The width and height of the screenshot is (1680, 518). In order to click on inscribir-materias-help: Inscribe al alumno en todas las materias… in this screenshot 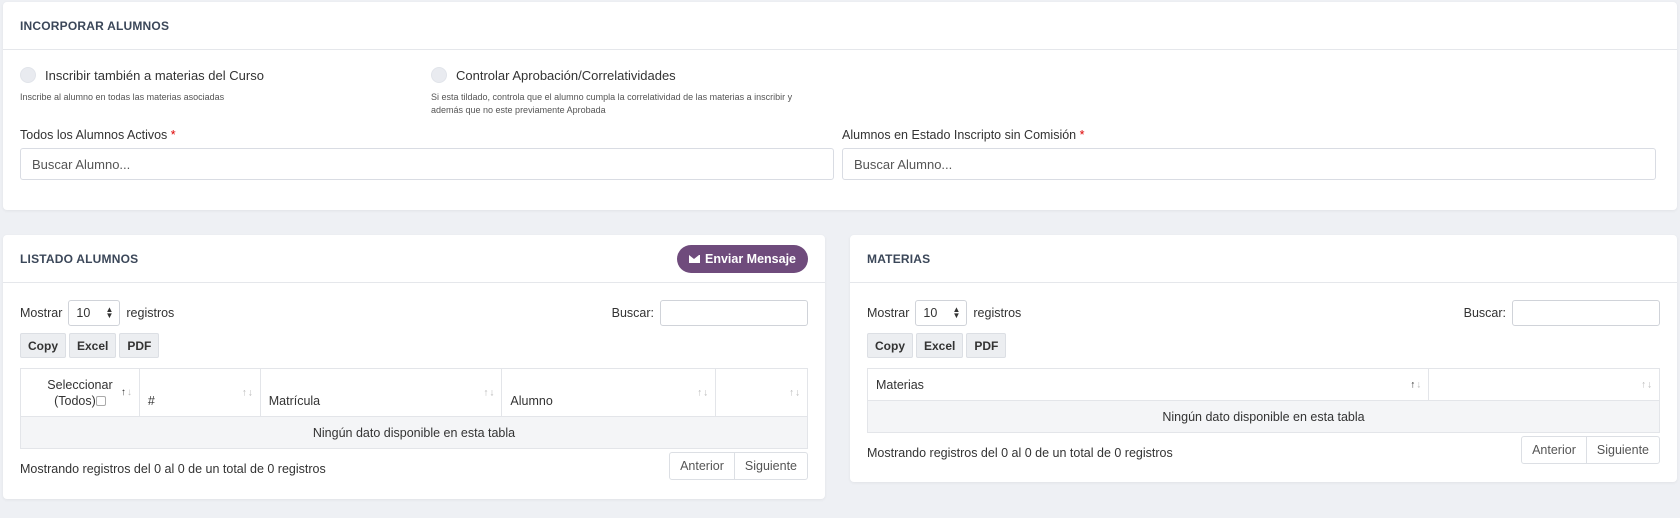, I will do `click(122, 97)`.